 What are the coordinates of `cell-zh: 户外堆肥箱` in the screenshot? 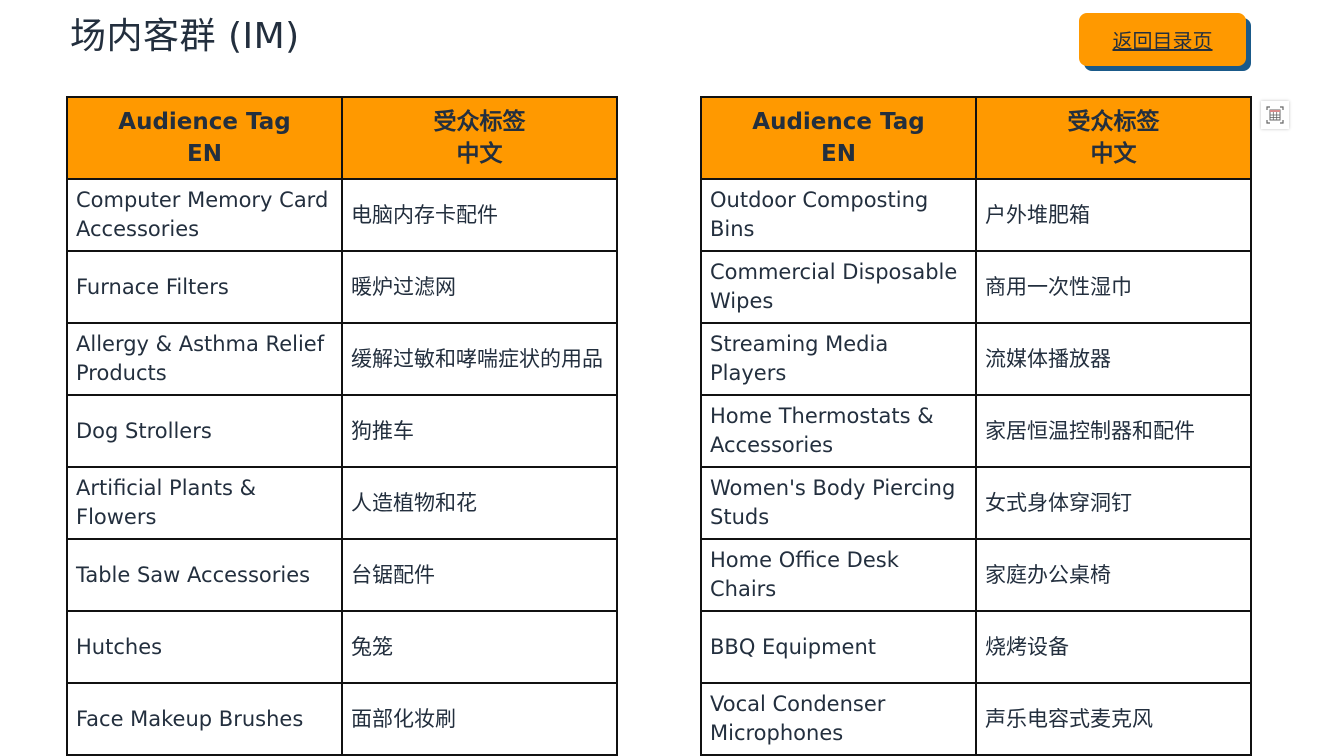 It's located at (1113, 215).